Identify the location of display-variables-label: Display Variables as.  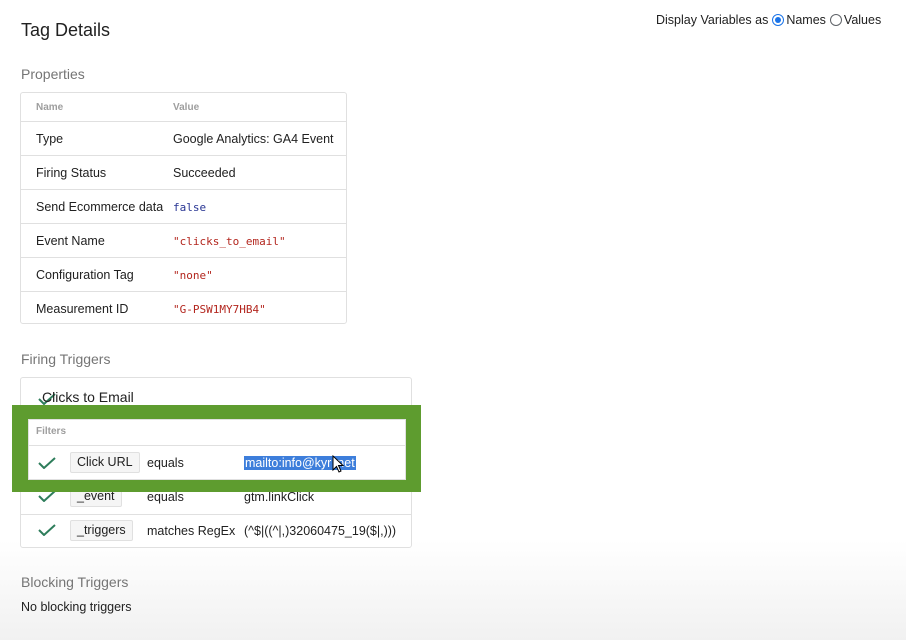
(712, 20).